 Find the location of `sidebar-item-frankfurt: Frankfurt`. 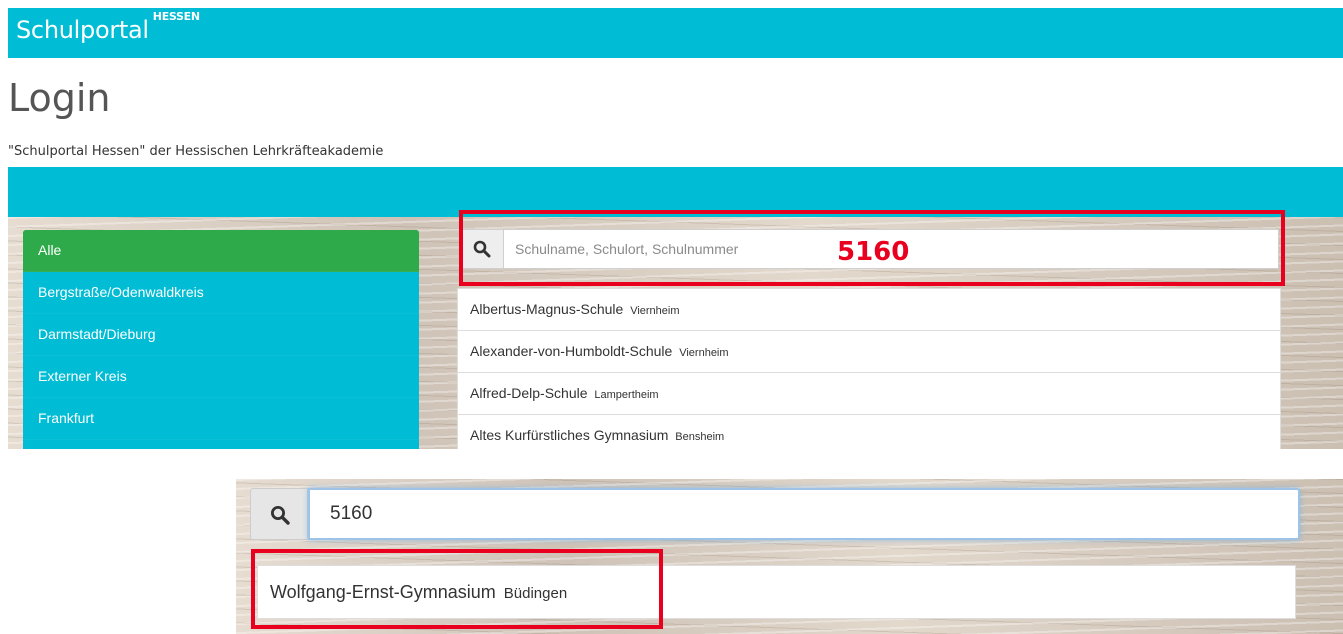

sidebar-item-frankfurt: Frankfurt is located at coordinates (221, 419).